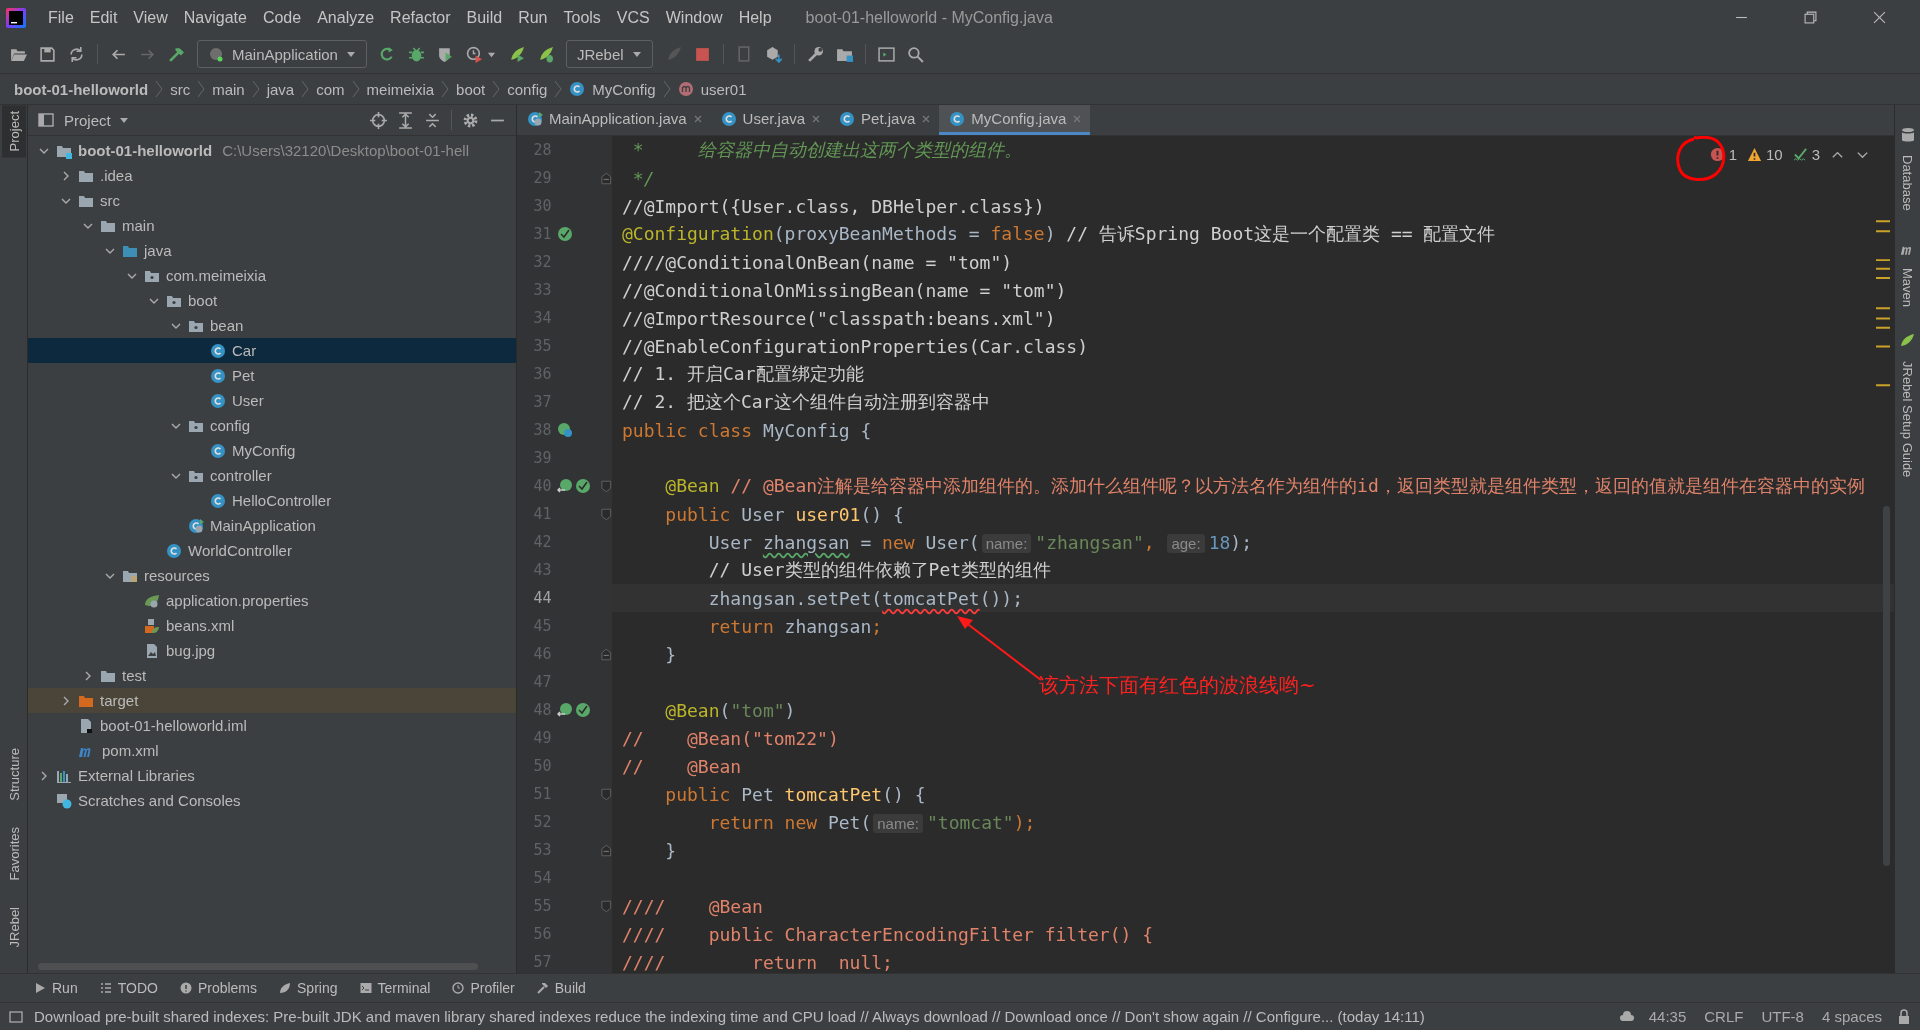 The width and height of the screenshot is (1920, 1030). I want to click on panel-icon, so click(16, 1016).